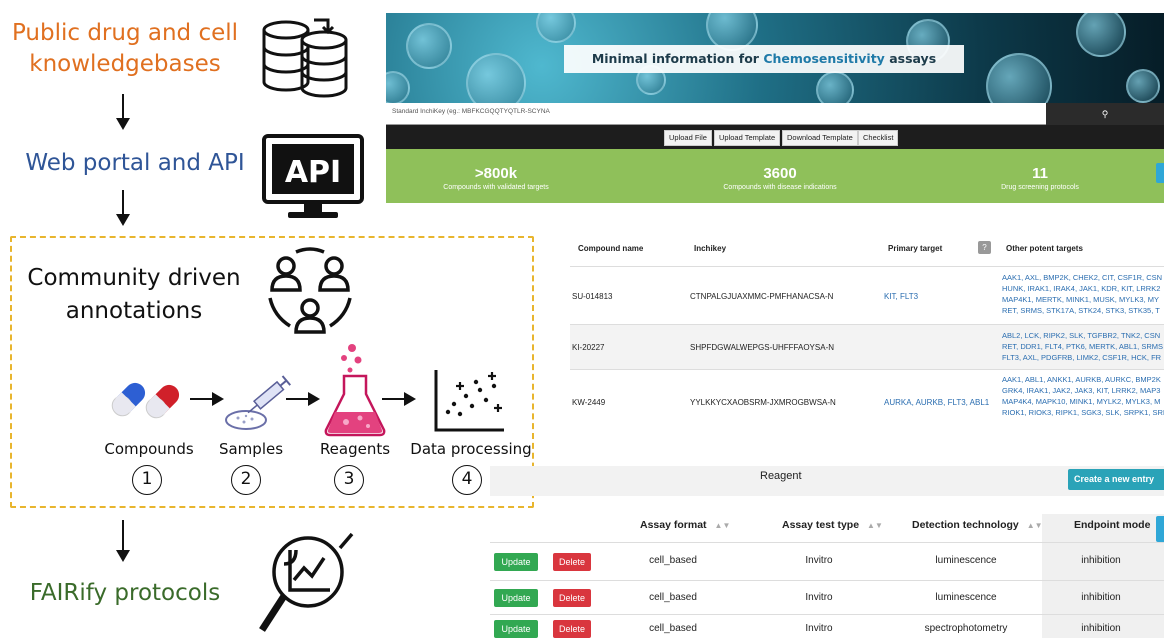 This screenshot has height=638, width=1164. I want to click on help-icon: ?, so click(984, 247).